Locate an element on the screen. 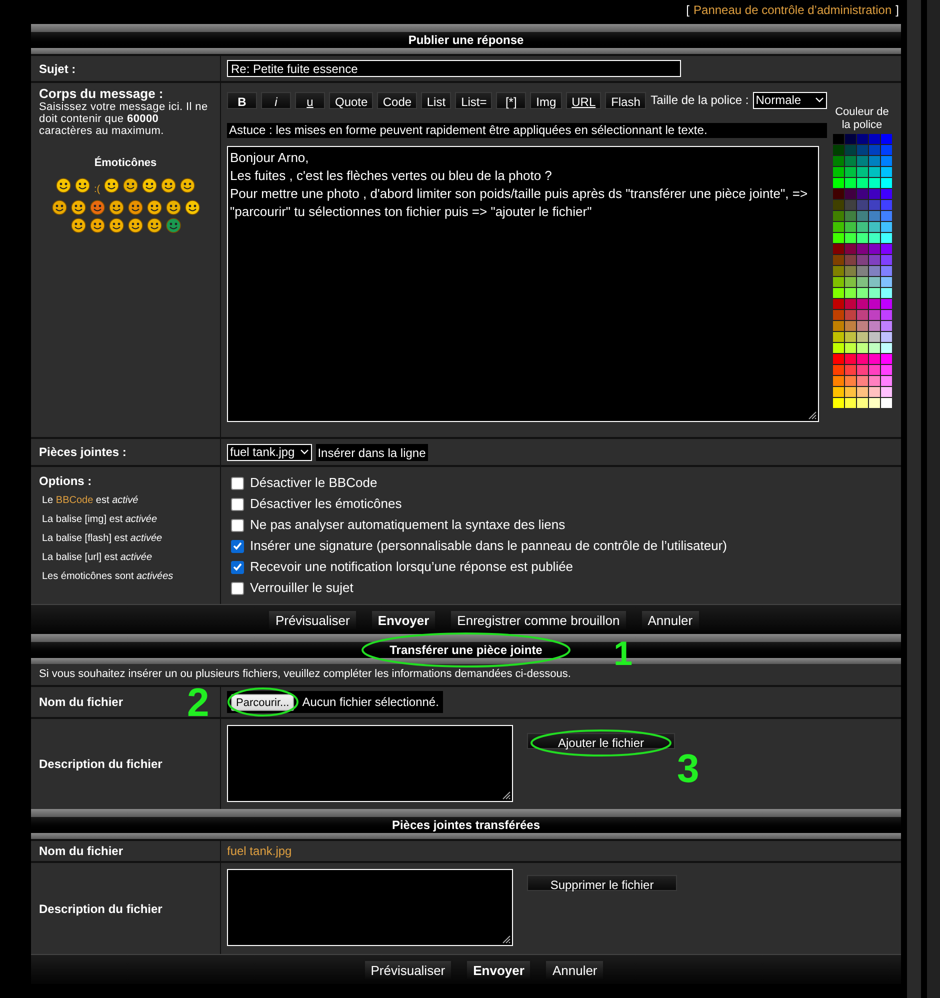 This screenshot has height=998, width=940. insert-inline-button: Insérer dans la ligne is located at coordinates (372, 452).